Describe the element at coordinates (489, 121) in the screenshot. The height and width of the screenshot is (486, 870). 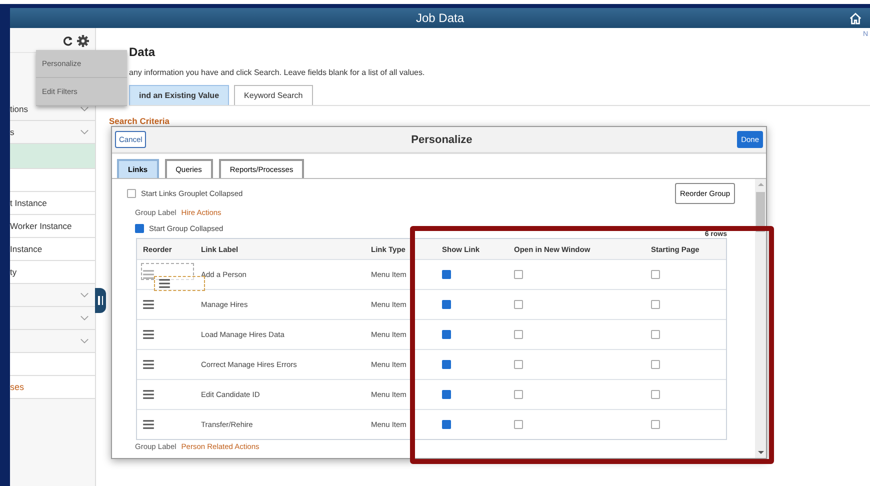
I see `section-heading: Search Criteria` at that location.